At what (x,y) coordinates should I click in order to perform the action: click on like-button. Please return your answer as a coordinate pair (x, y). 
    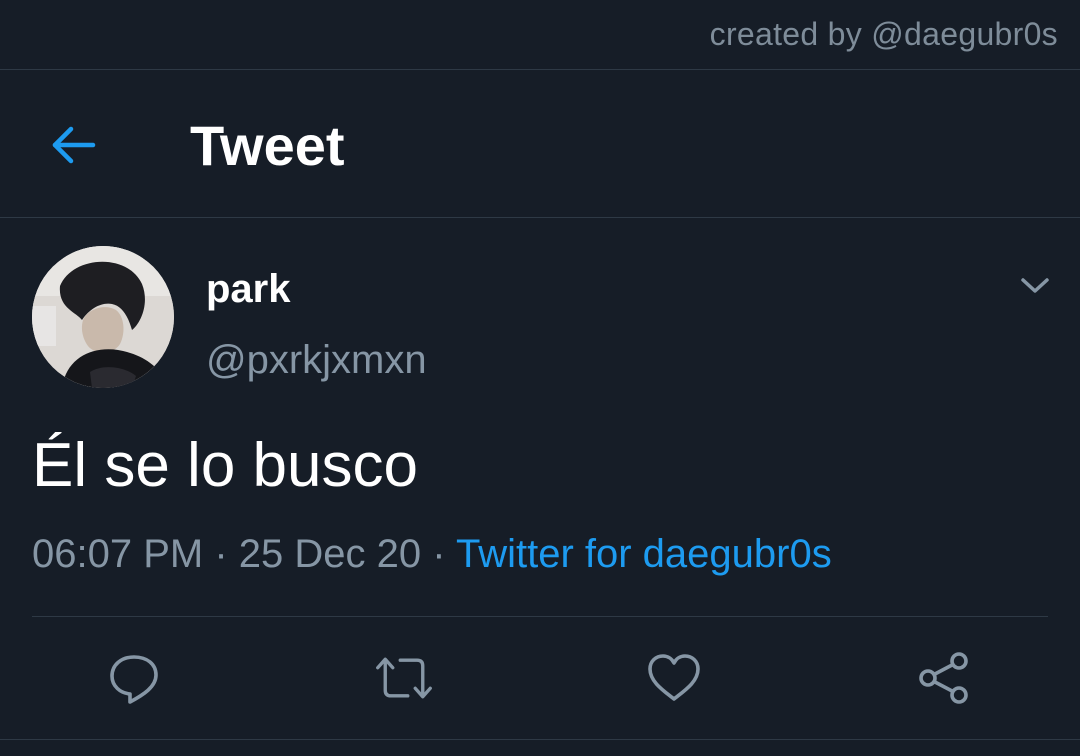
    Looking at the image, I should click on (674, 678).